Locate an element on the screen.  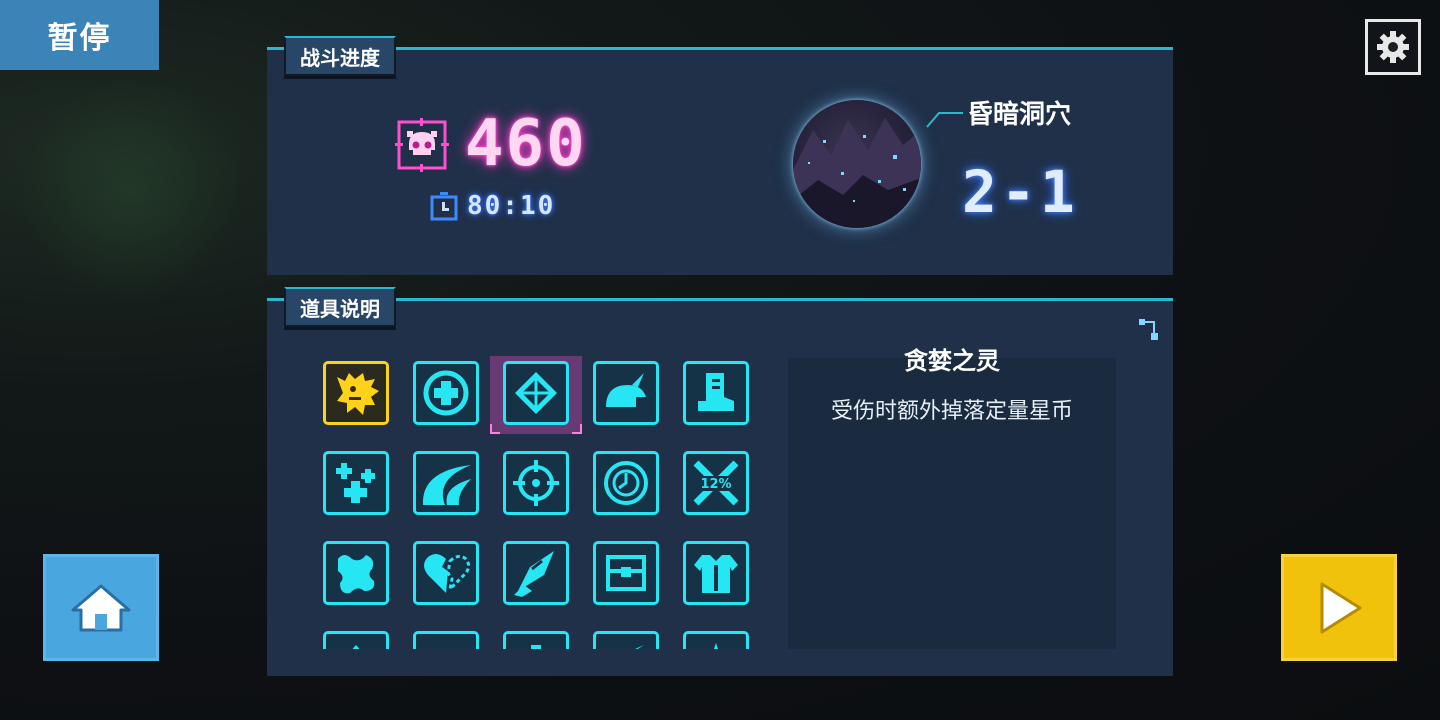
item-chest is located at coordinates (626, 573).